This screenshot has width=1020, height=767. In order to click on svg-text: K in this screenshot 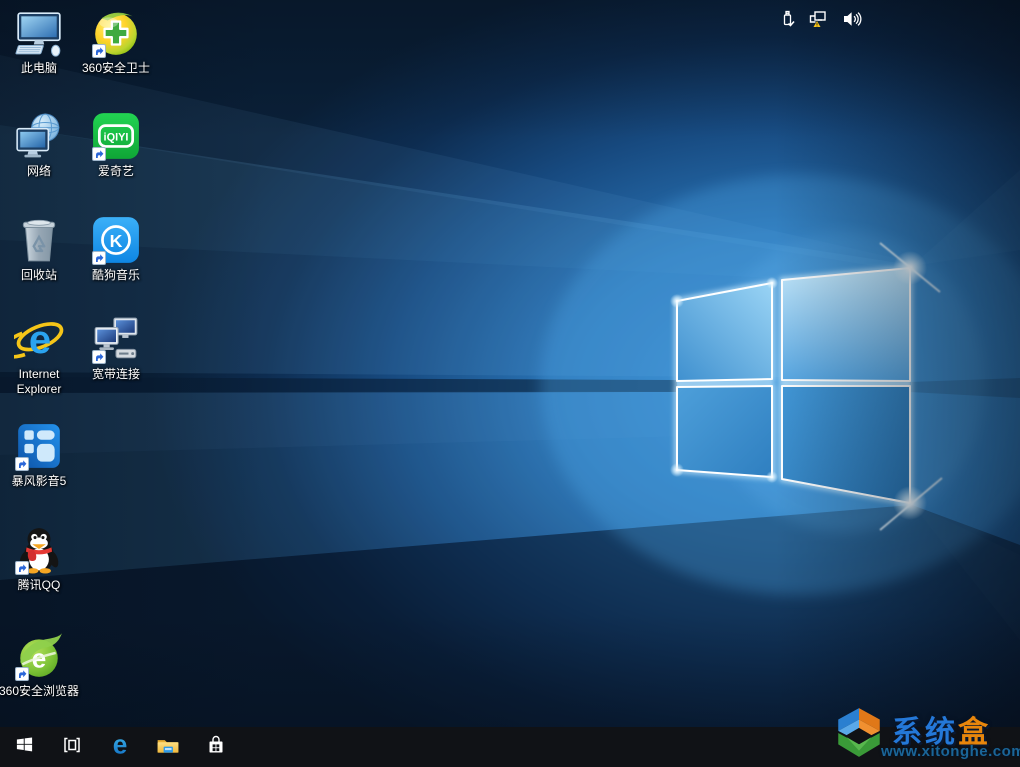, I will do `click(116, 241)`.